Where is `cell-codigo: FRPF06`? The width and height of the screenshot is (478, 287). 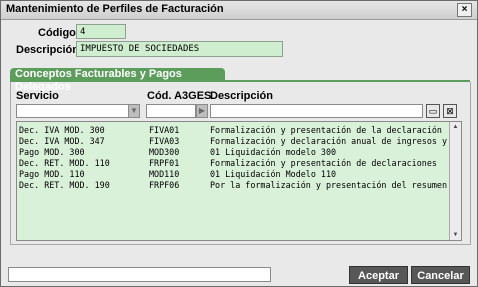 cell-codigo: FRPF06 is located at coordinates (164, 185).